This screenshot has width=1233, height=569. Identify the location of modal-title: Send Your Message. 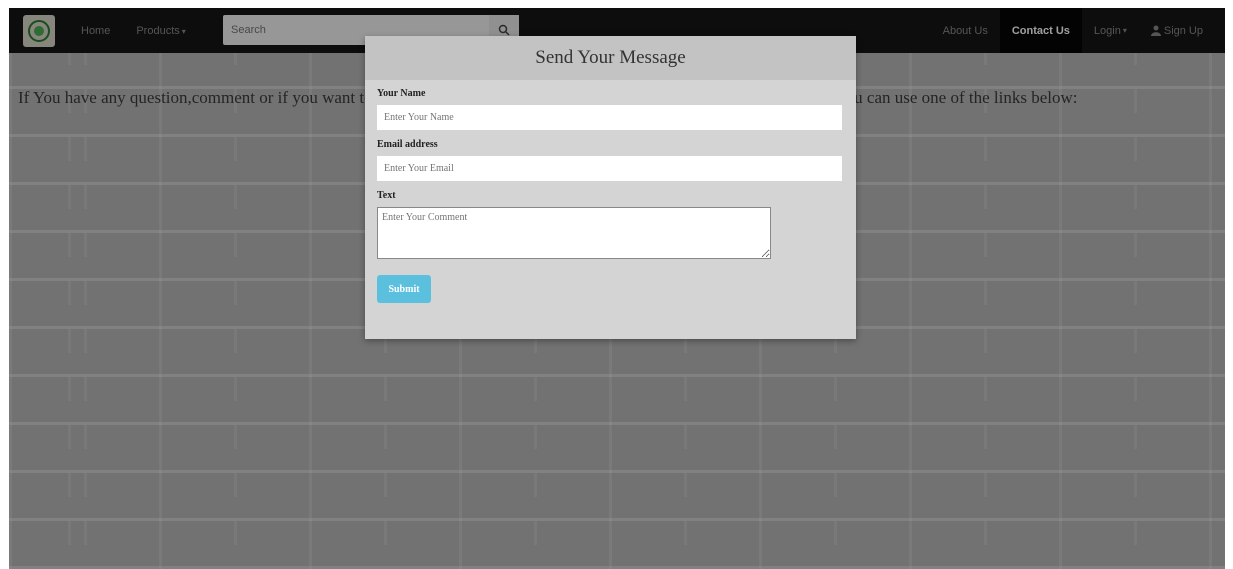
(610, 58).